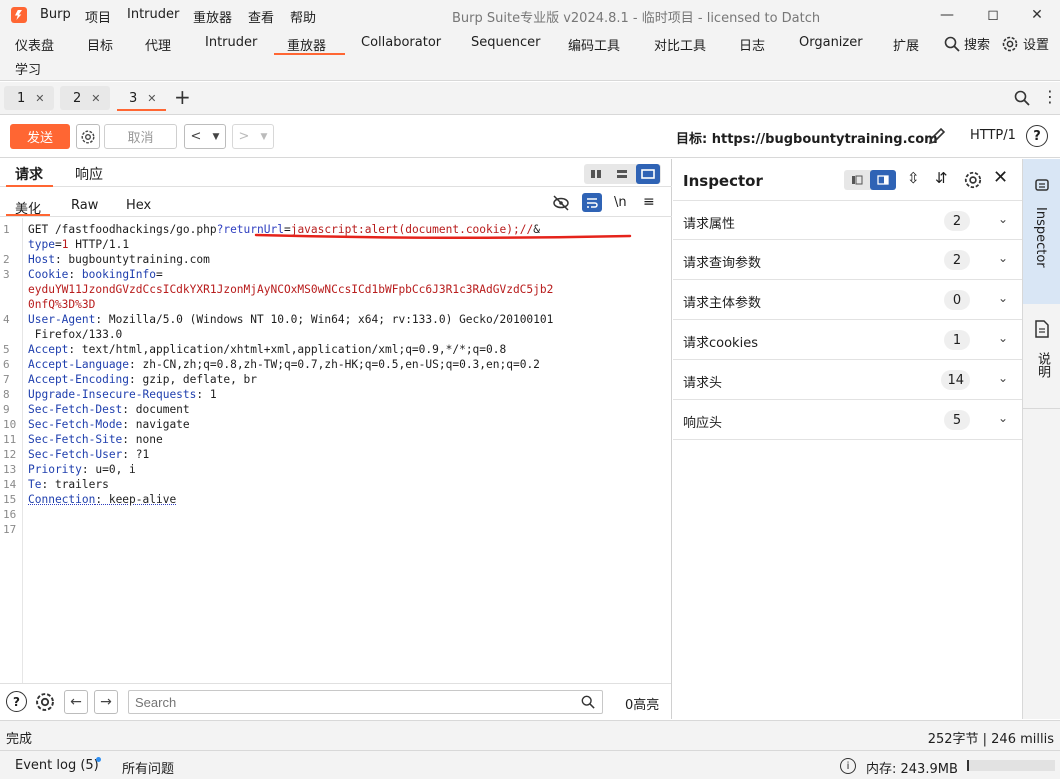 Image resolution: width=1060 pixels, height=779 pixels. What do you see at coordinates (831, 42) in the screenshot?
I see `tab-organizer: Organizer` at bounding box center [831, 42].